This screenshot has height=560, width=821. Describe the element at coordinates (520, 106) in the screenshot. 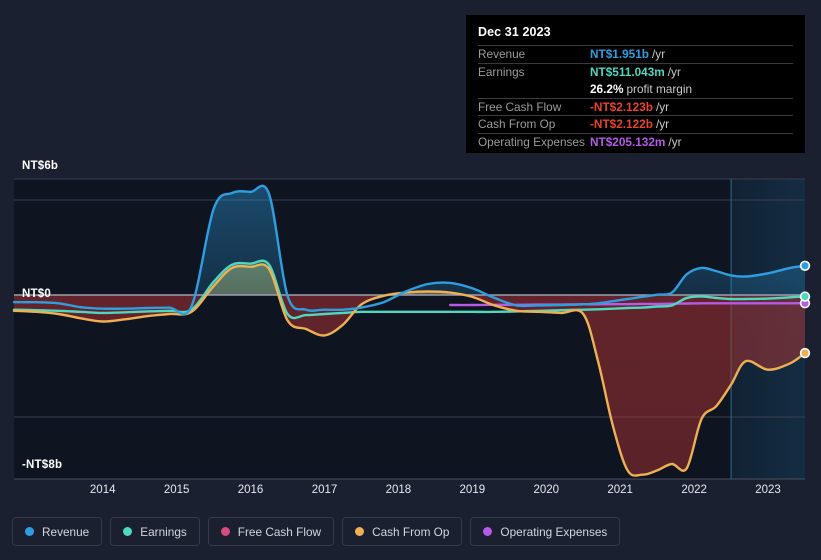

I see `tooltip-row-label: Free Cash Flow` at that location.